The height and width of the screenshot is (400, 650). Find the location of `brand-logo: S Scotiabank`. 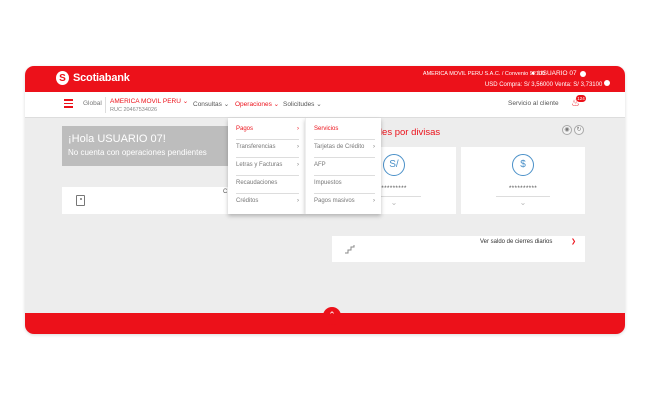

brand-logo: S Scotiabank is located at coordinates (93, 78).